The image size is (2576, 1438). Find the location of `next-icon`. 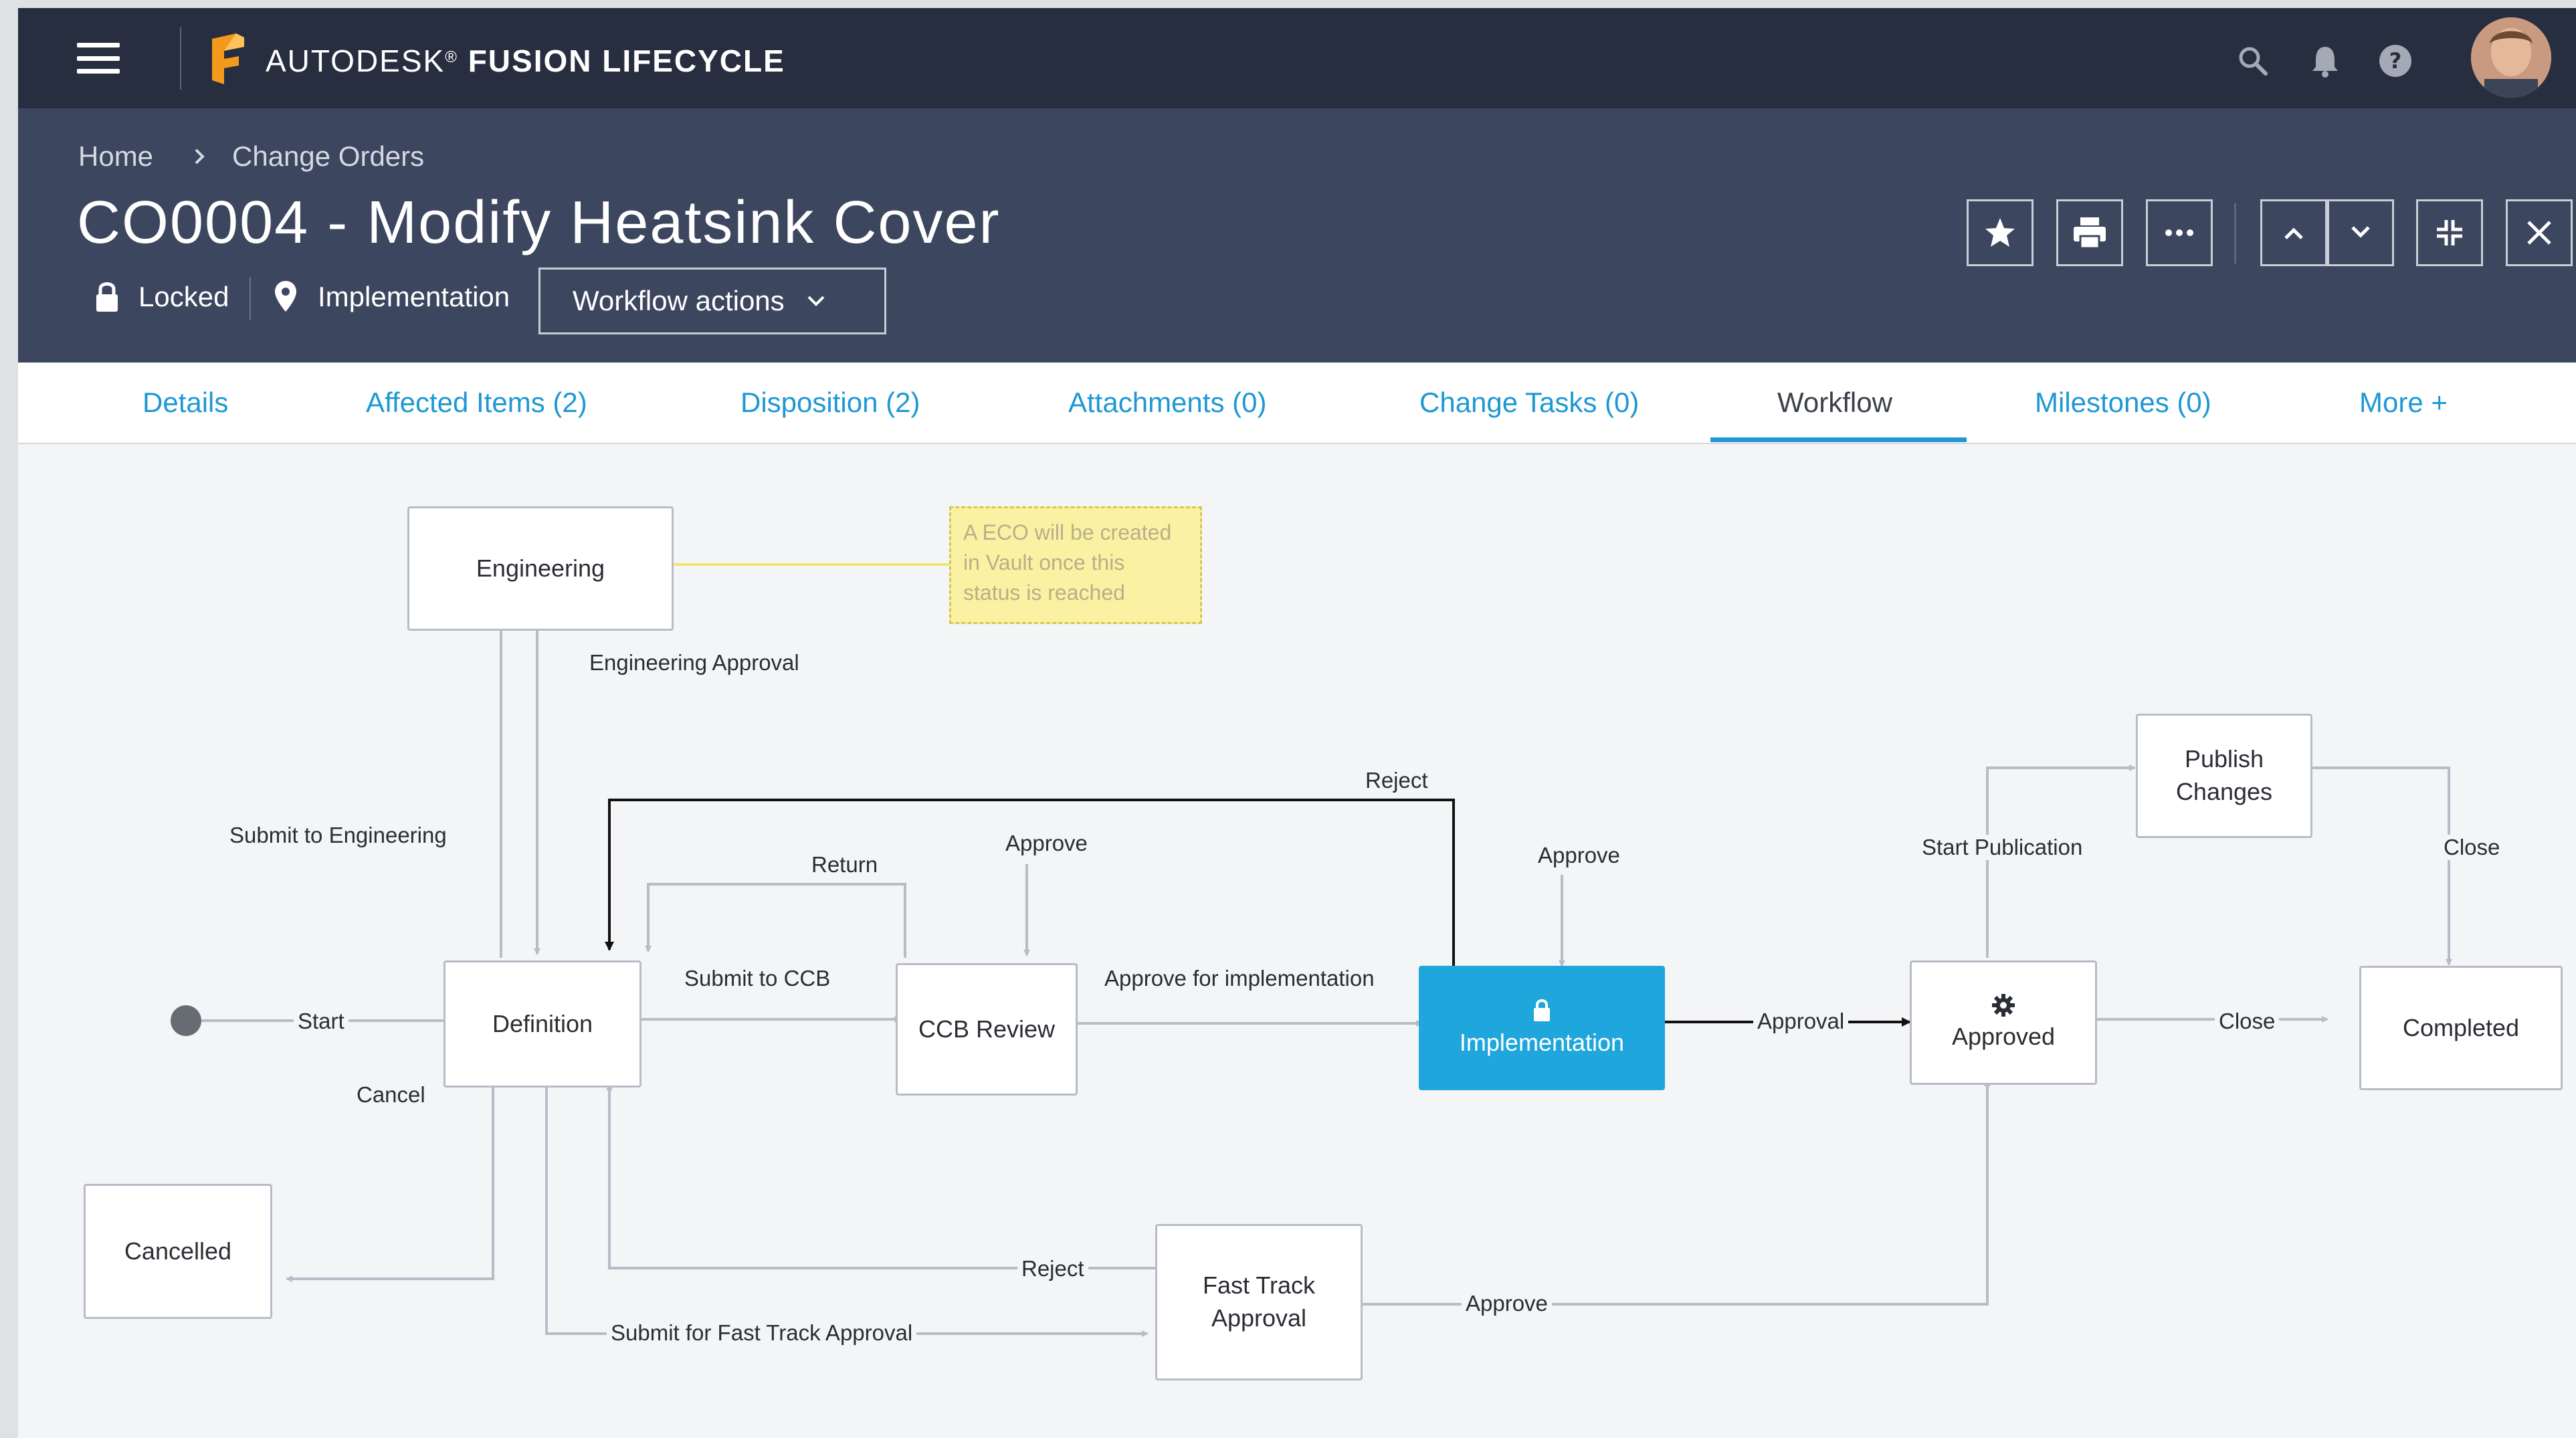

next-icon is located at coordinates (2360, 232).